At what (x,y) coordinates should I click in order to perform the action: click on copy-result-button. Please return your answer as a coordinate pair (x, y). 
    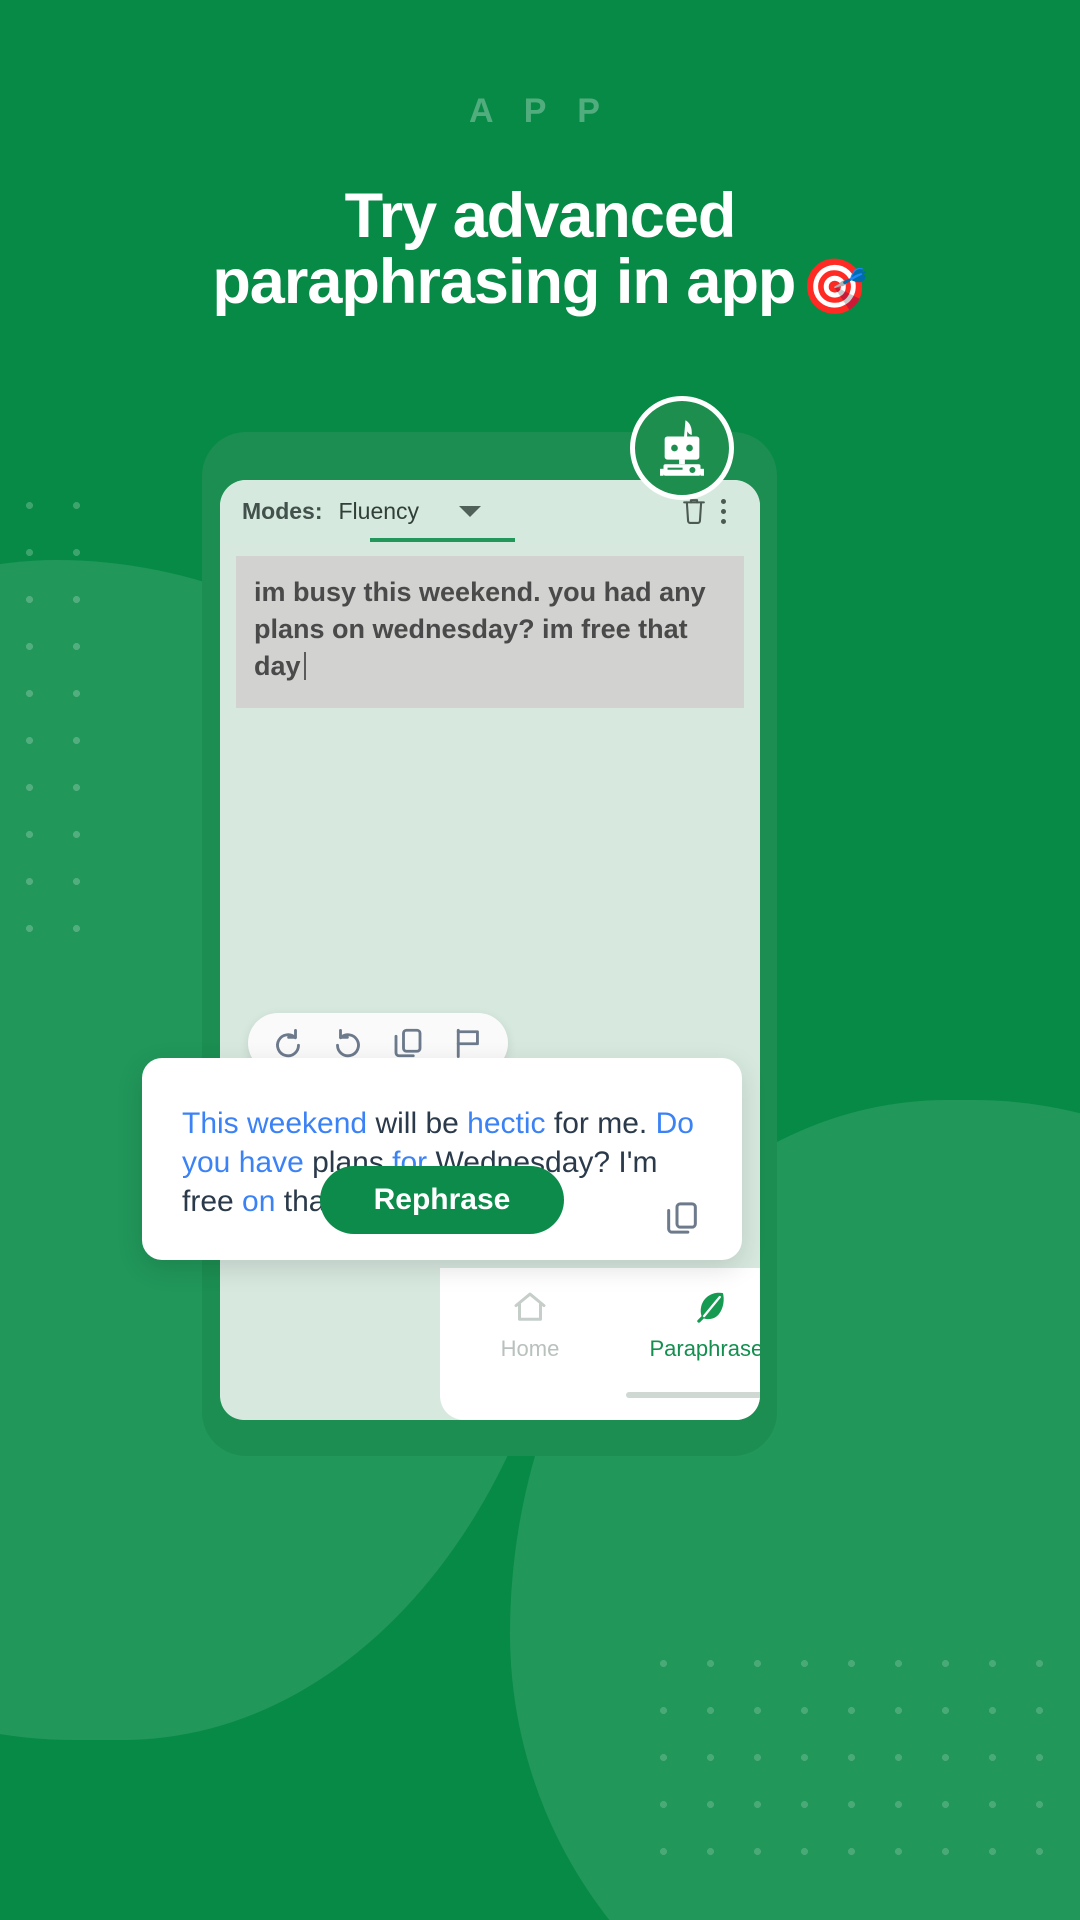
    Looking at the image, I should click on (682, 1218).